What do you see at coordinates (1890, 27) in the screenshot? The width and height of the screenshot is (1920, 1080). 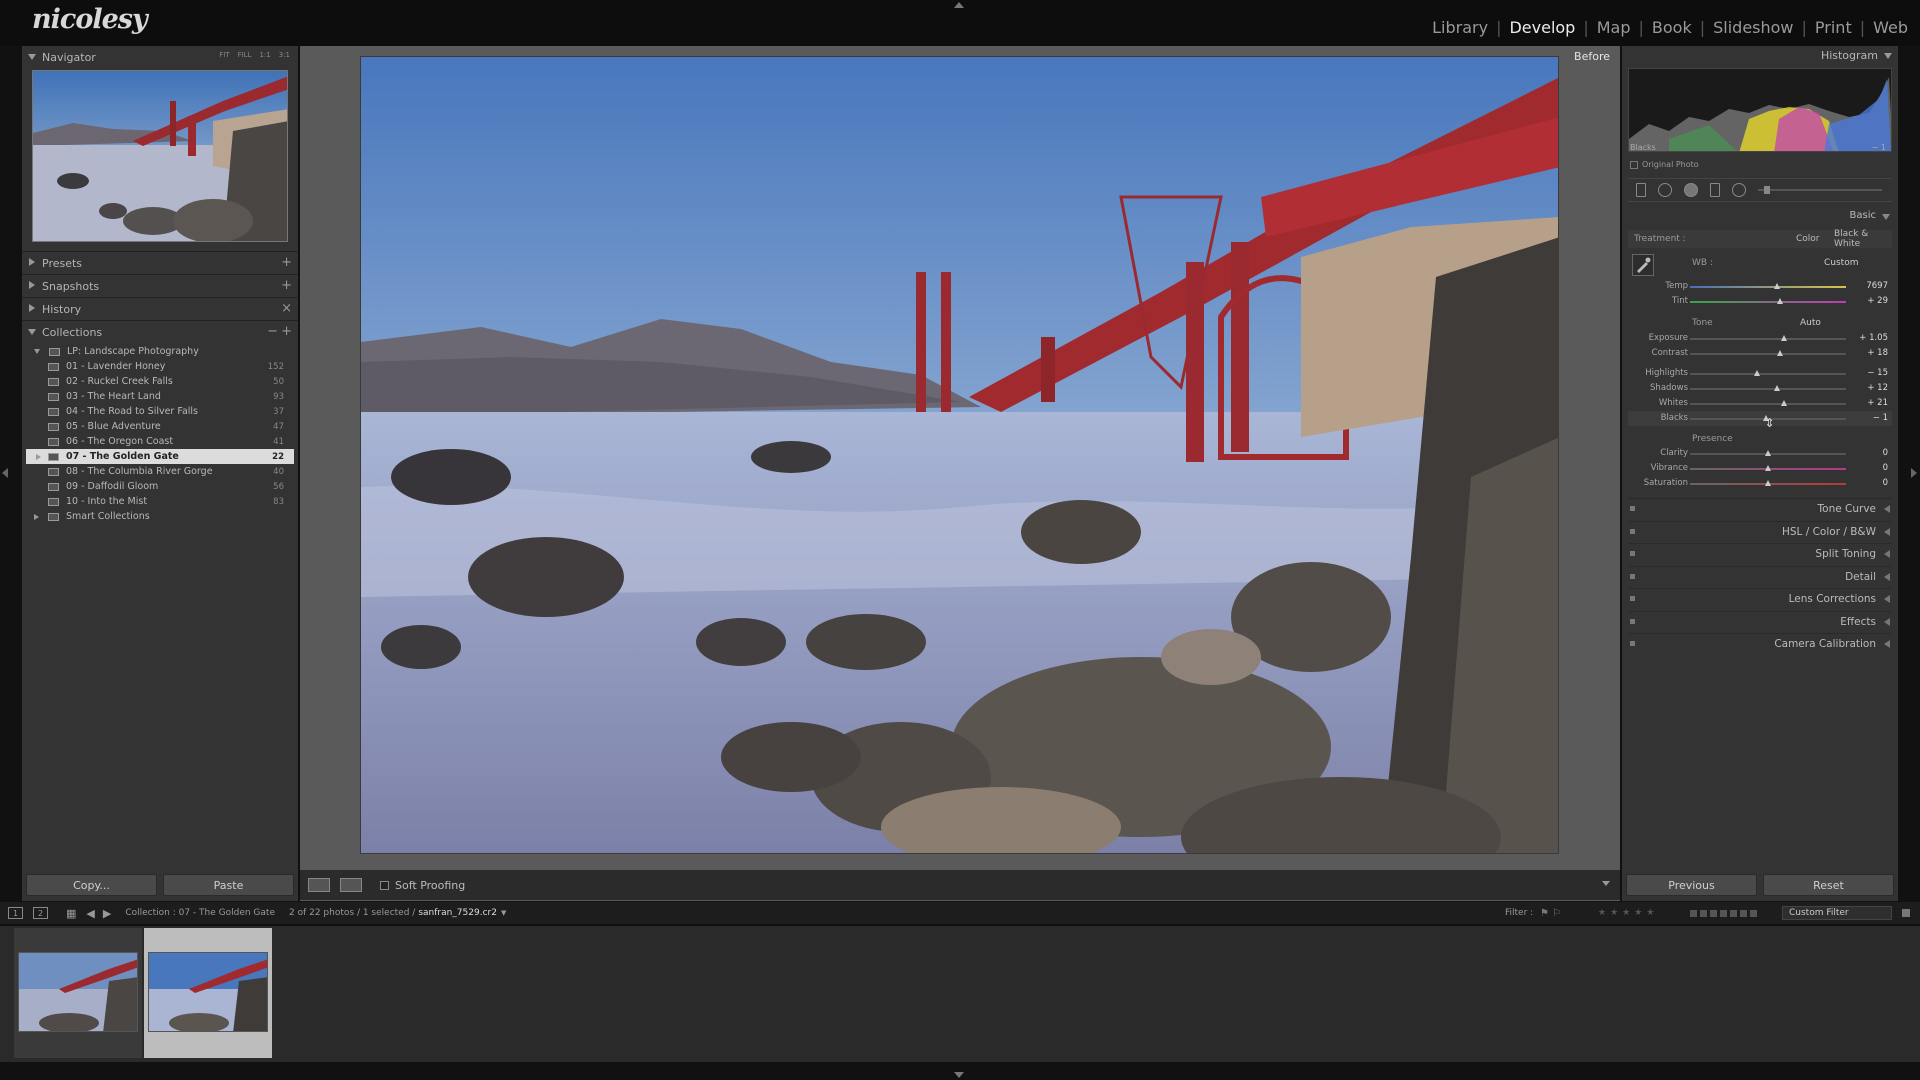 I see `module-web: Web` at bounding box center [1890, 27].